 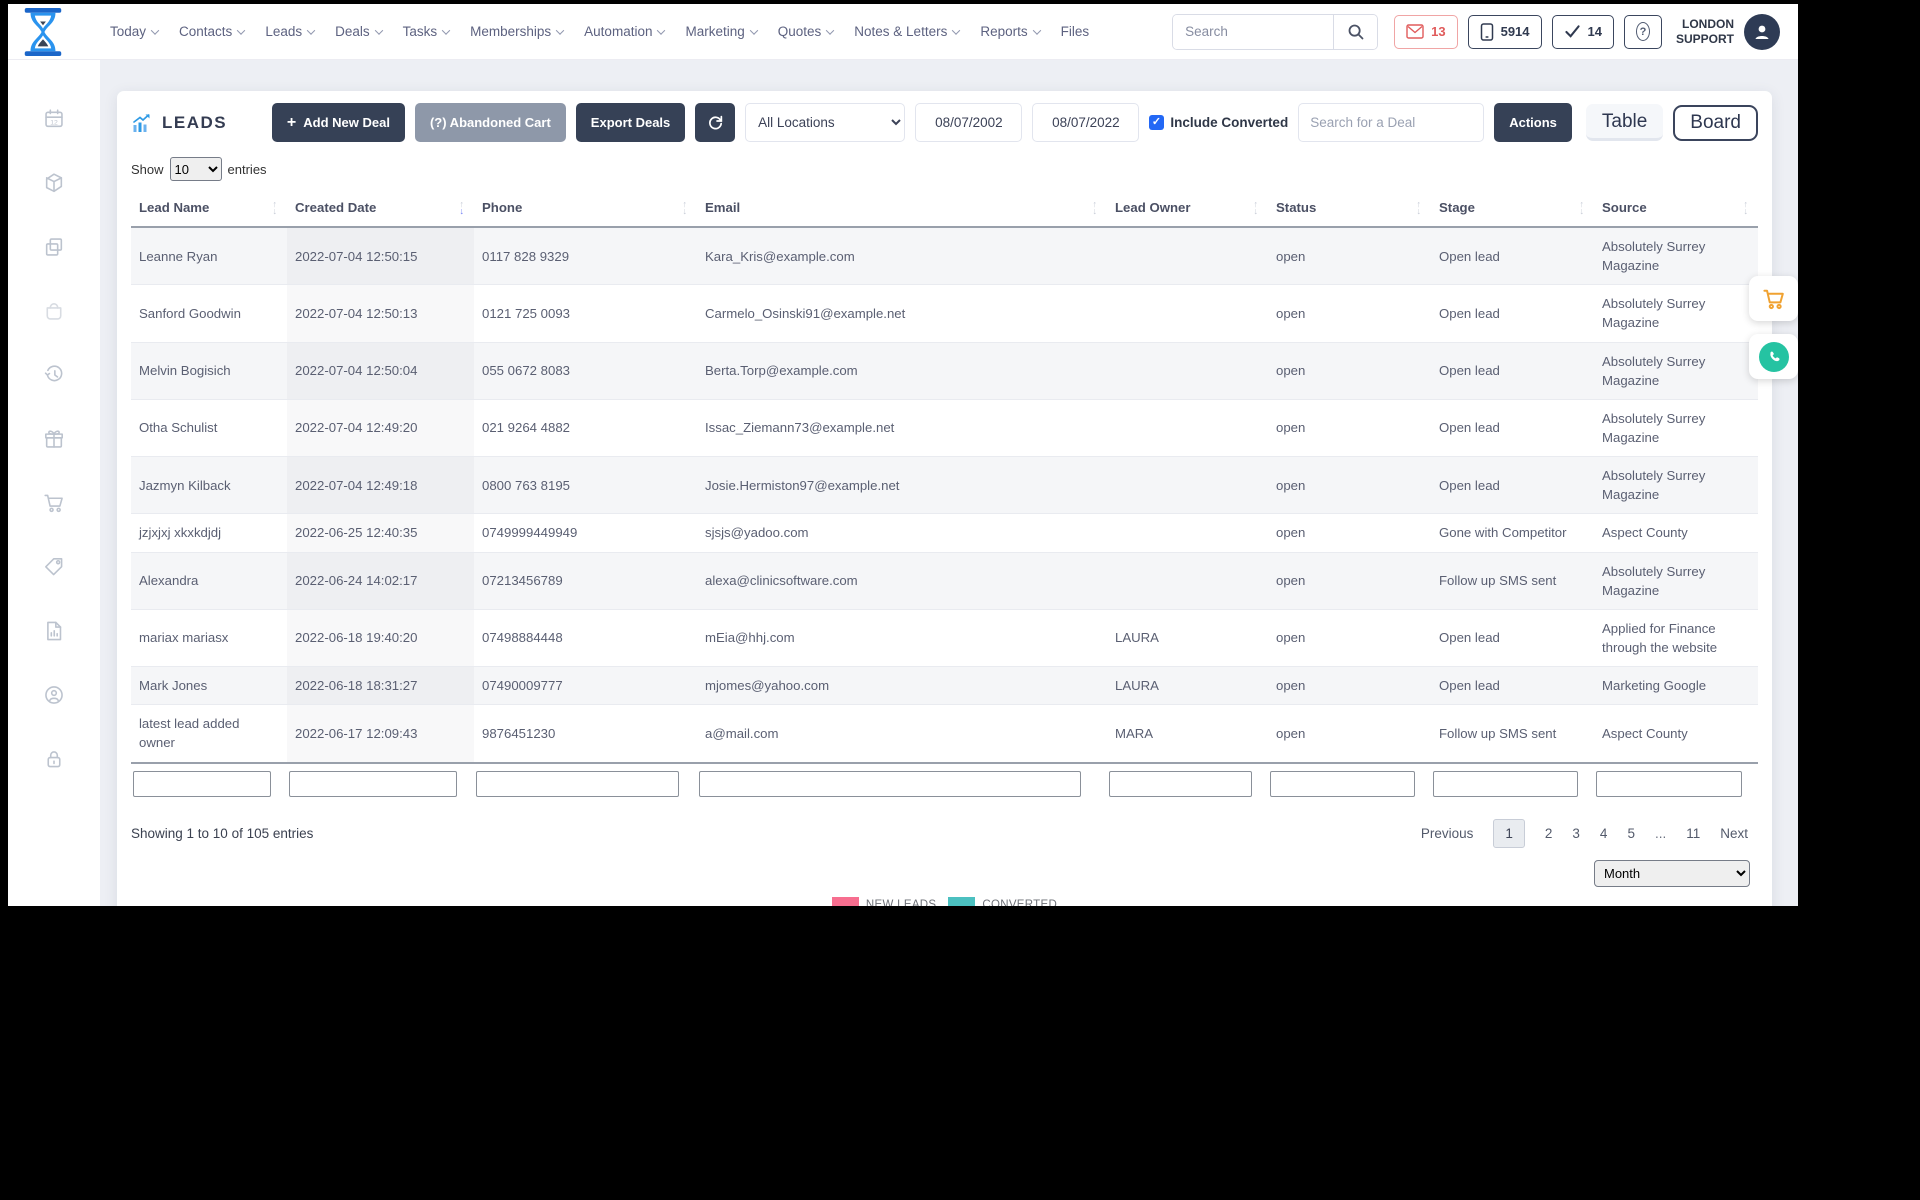 What do you see at coordinates (1549, 833) in the screenshot?
I see `pagination-page-2: 2` at bounding box center [1549, 833].